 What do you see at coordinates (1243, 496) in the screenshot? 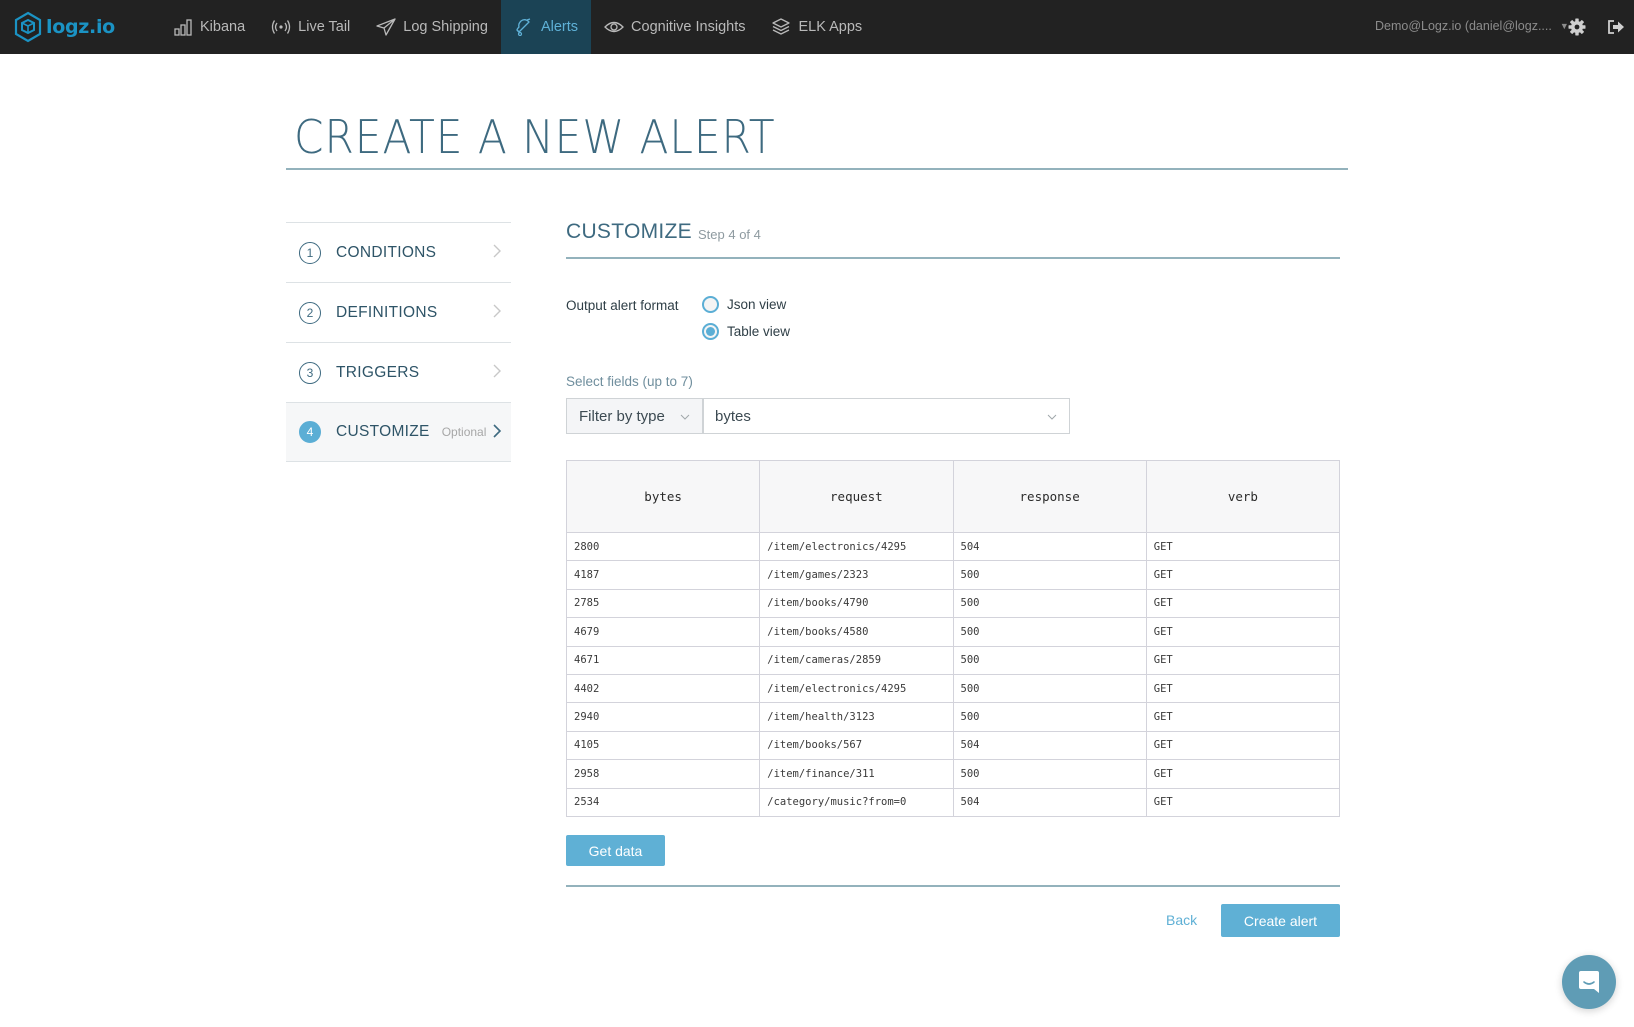
I see `column-header-verb: verb` at bounding box center [1243, 496].